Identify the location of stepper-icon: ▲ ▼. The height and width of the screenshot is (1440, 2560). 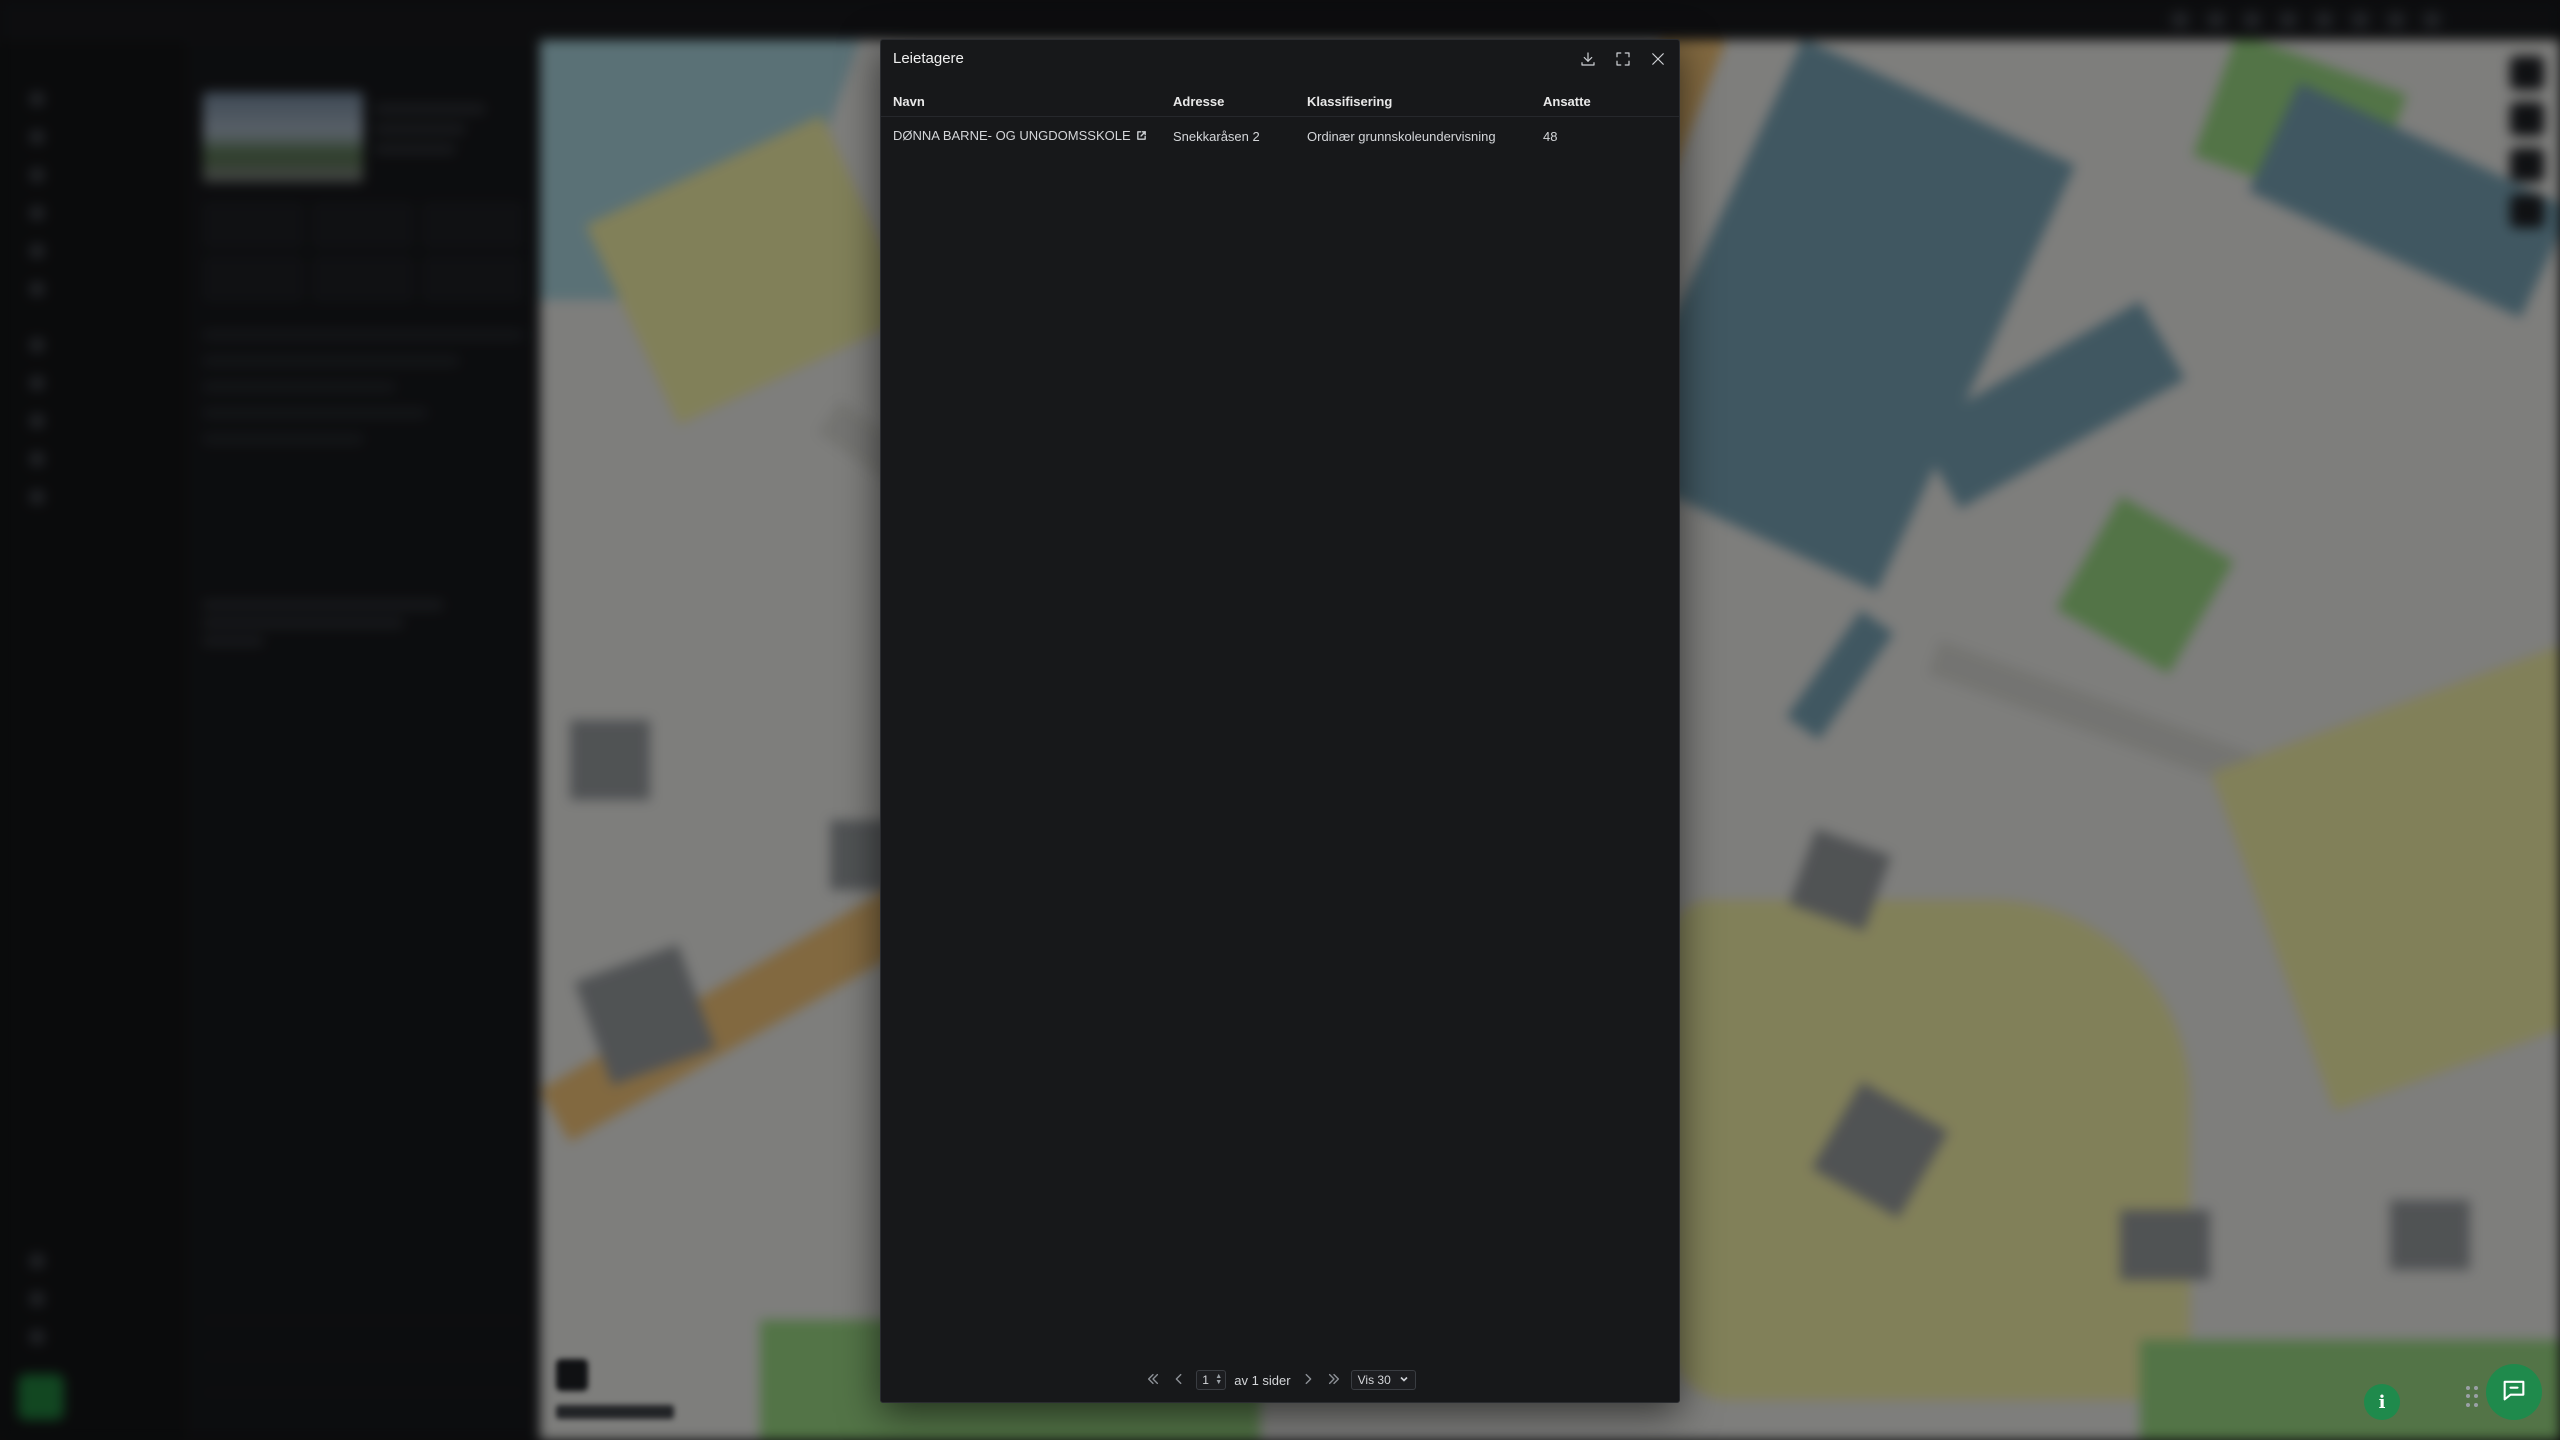
(1218, 1379).